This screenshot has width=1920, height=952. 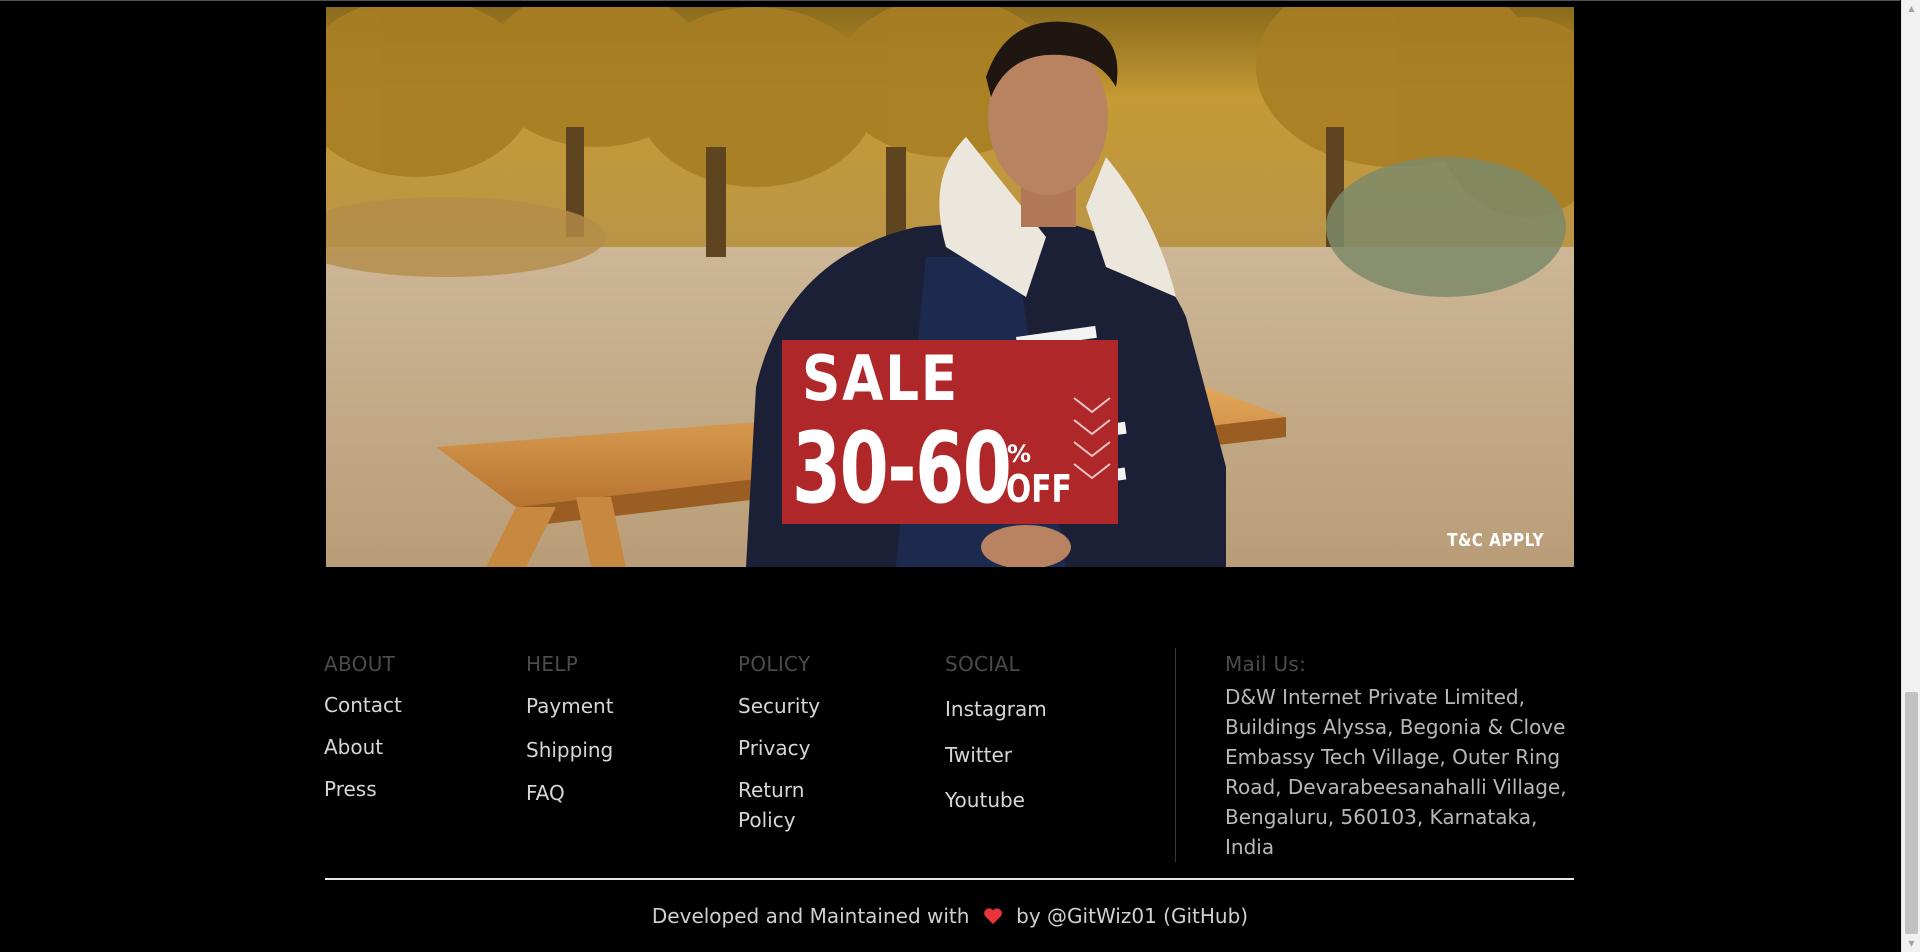 I want to click on youtube-link: Youtube, so click(x=985, y=800).